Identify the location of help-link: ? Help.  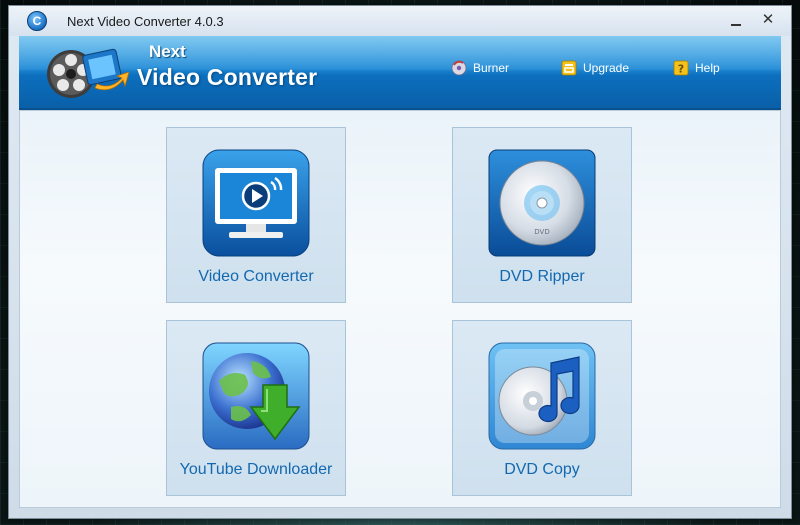
(696, 68).